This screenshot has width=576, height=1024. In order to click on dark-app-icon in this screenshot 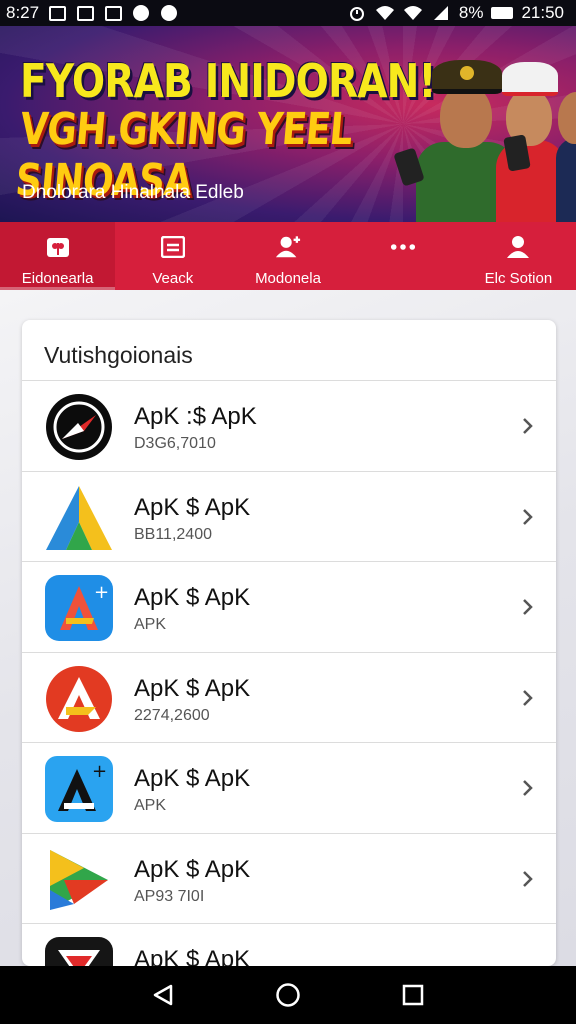, I will do `click(79, 951)`.